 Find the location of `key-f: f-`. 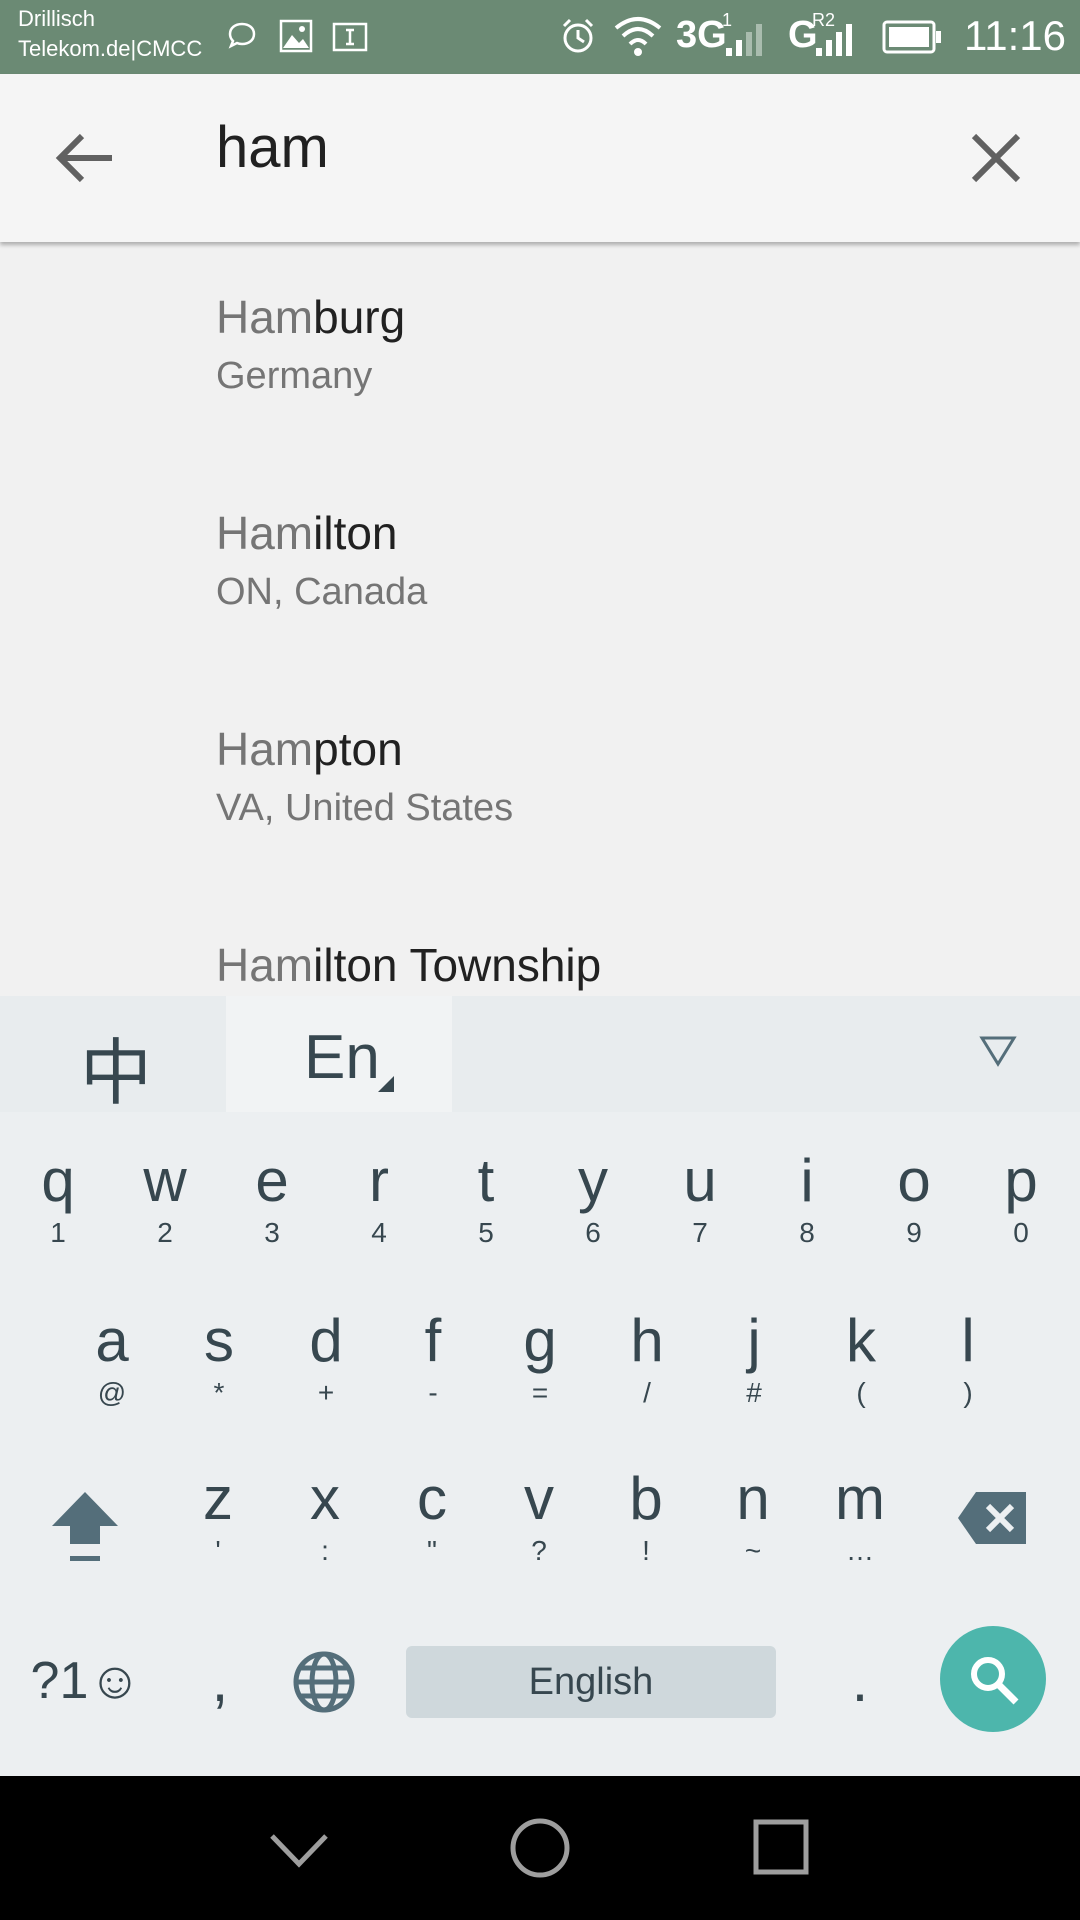

key-f: f- is located at coordinates (433, 1358).